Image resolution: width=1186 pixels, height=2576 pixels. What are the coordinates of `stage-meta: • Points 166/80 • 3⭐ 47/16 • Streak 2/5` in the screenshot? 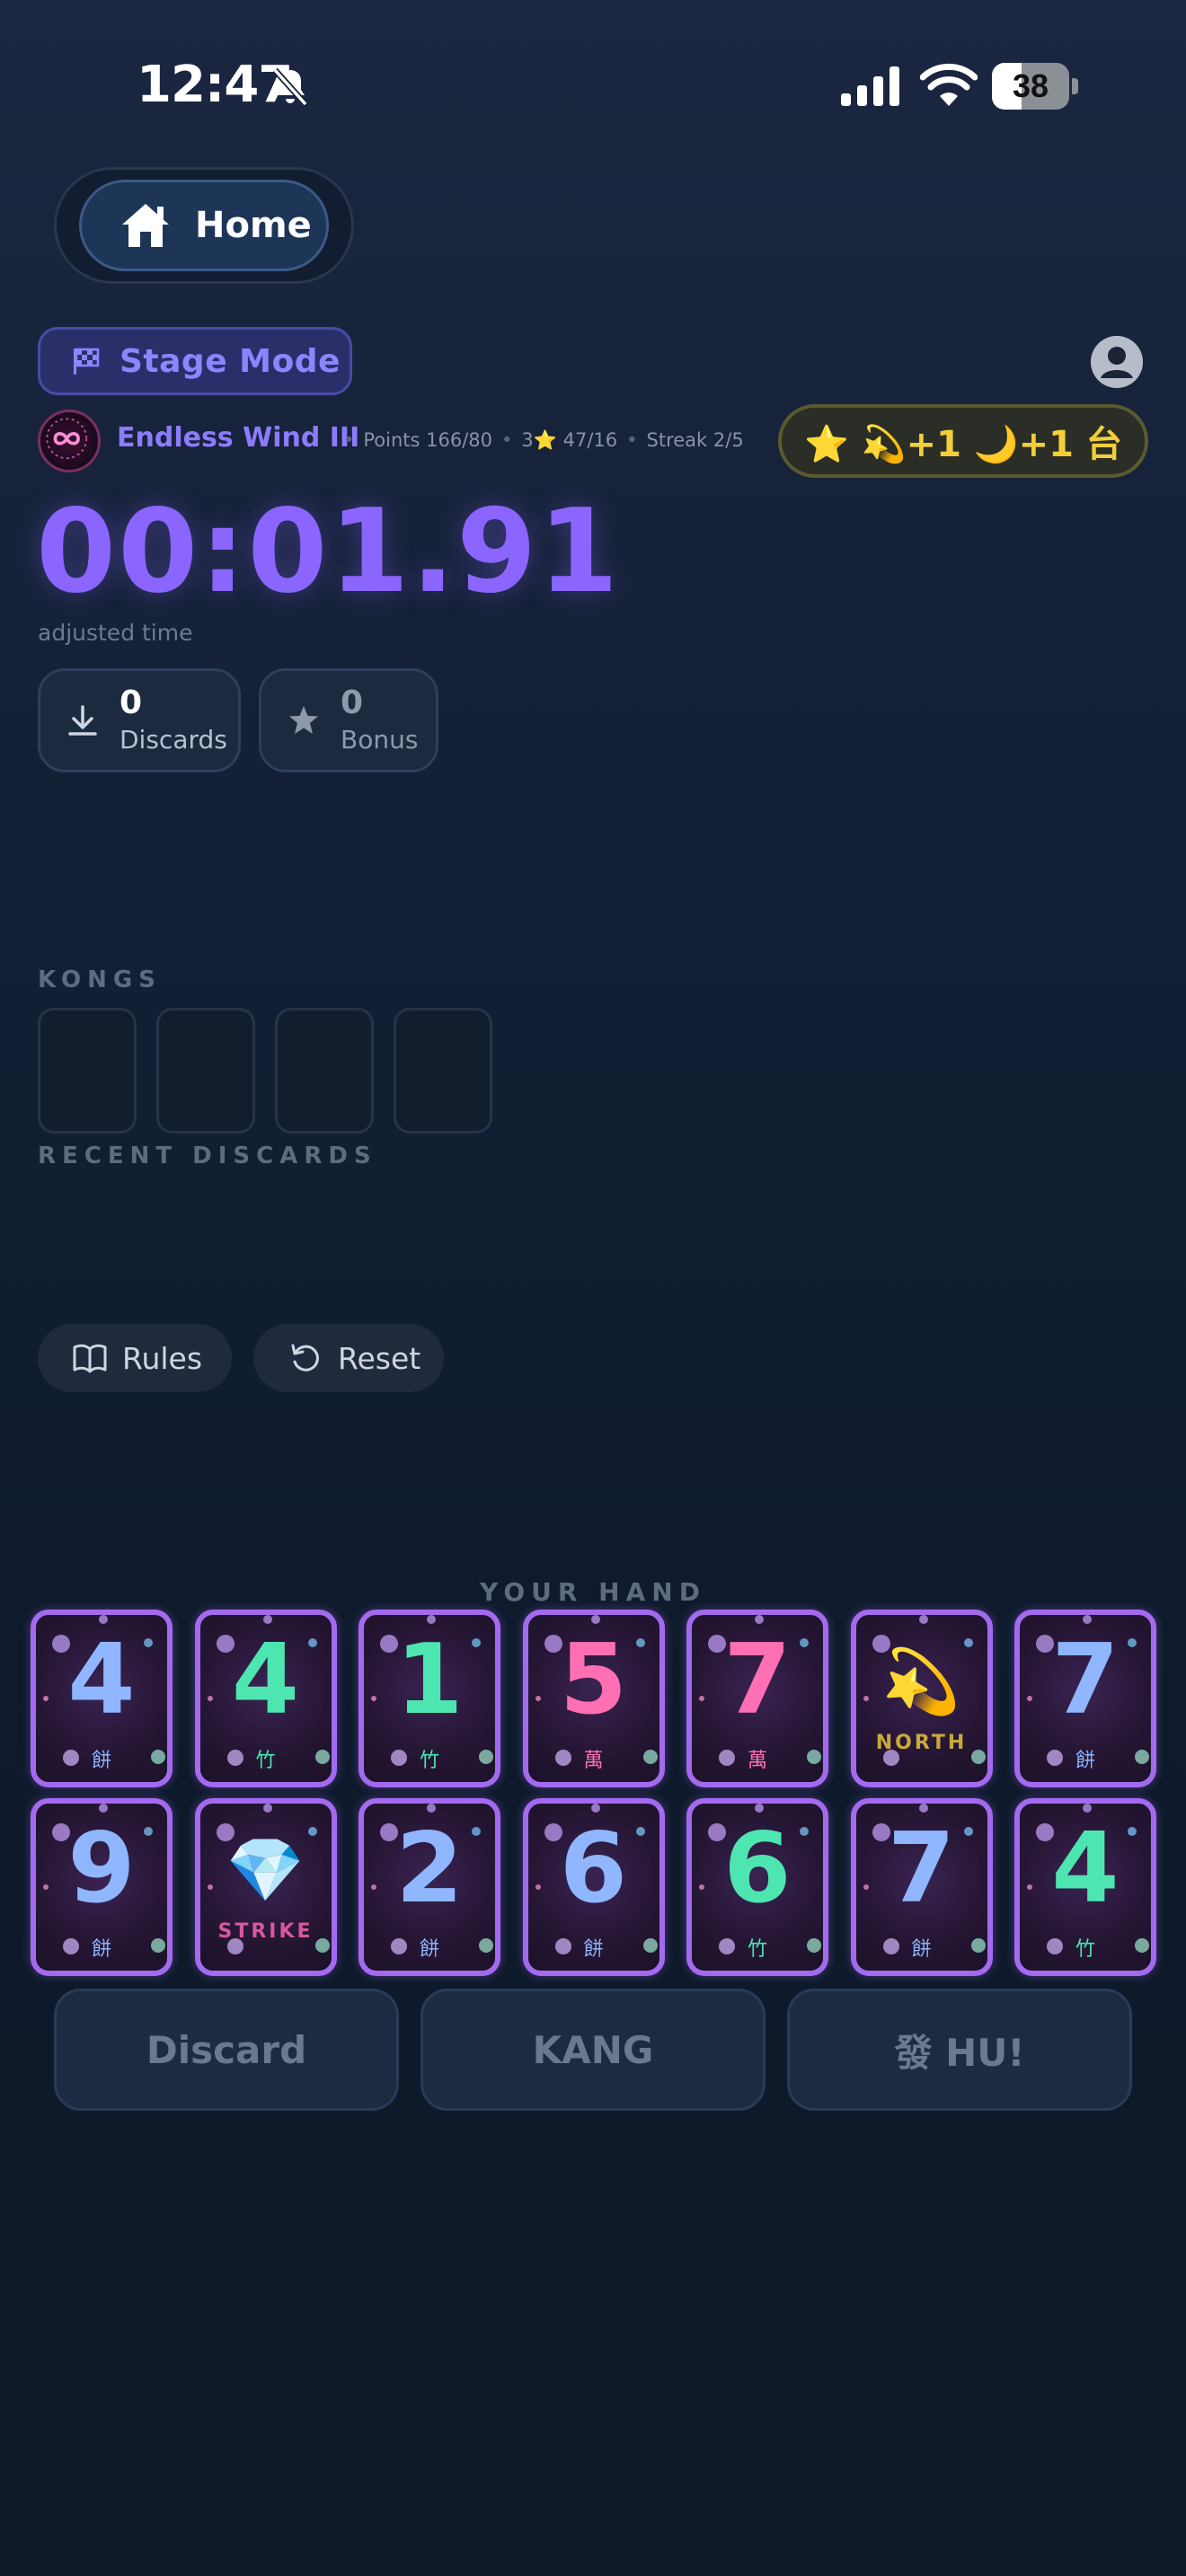 It's located at (543, 440).